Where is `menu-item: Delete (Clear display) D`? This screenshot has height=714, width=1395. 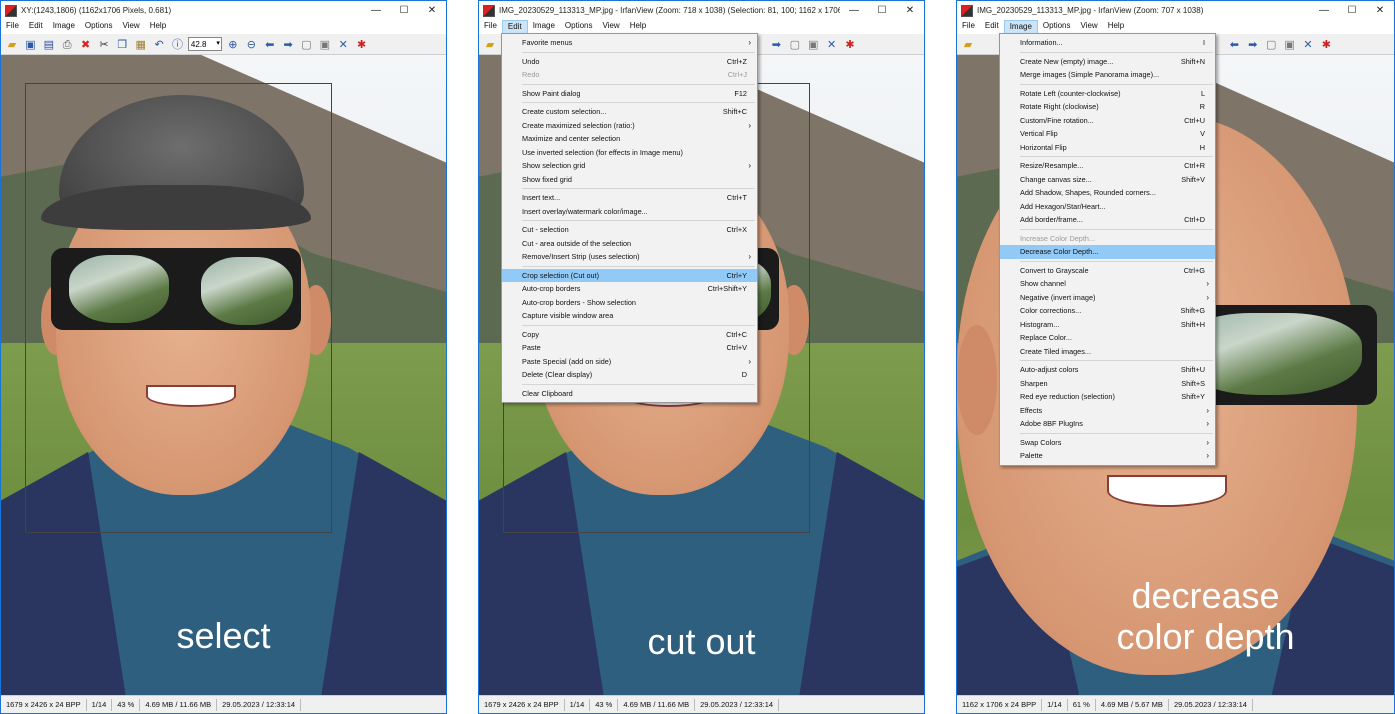 menu-item: Delete (Clear display) D is located at coordinates (629, 375).